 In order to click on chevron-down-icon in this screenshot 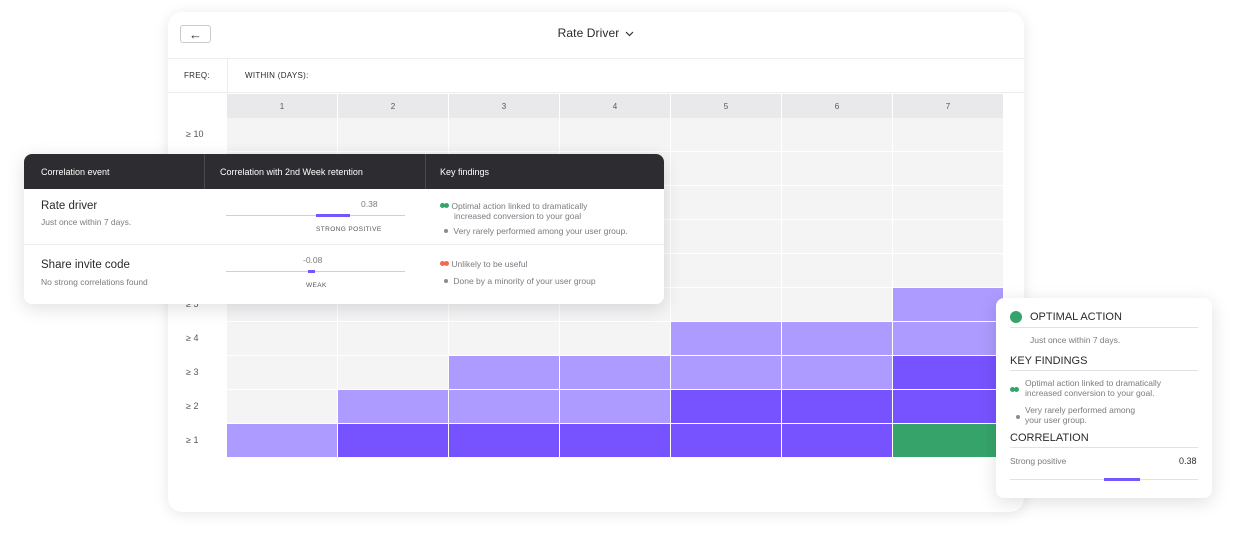, I will do `click(629, 34)`.